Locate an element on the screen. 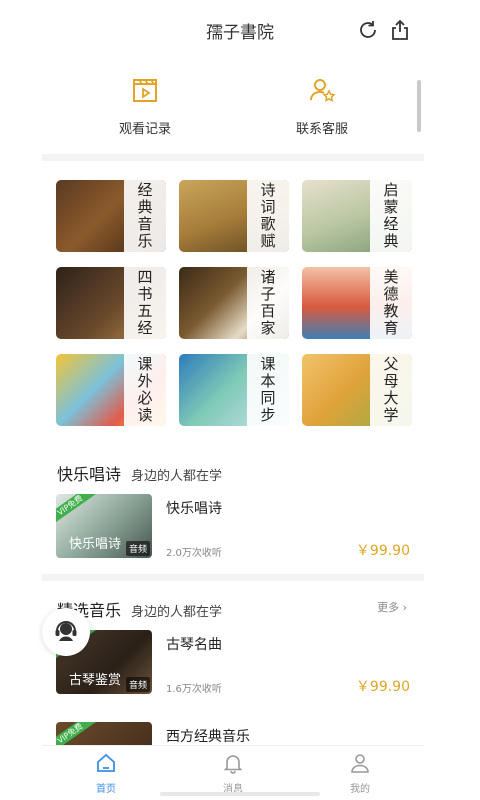  category-card-four-books: 四书五经 is located at coordinates (111, 303).